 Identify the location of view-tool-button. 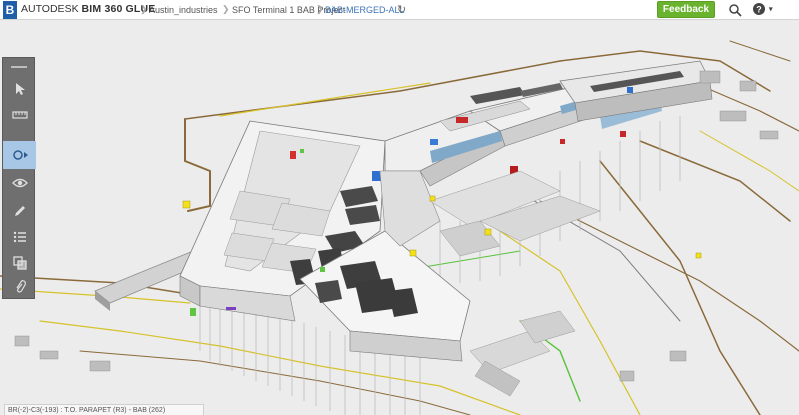
(19, 183).